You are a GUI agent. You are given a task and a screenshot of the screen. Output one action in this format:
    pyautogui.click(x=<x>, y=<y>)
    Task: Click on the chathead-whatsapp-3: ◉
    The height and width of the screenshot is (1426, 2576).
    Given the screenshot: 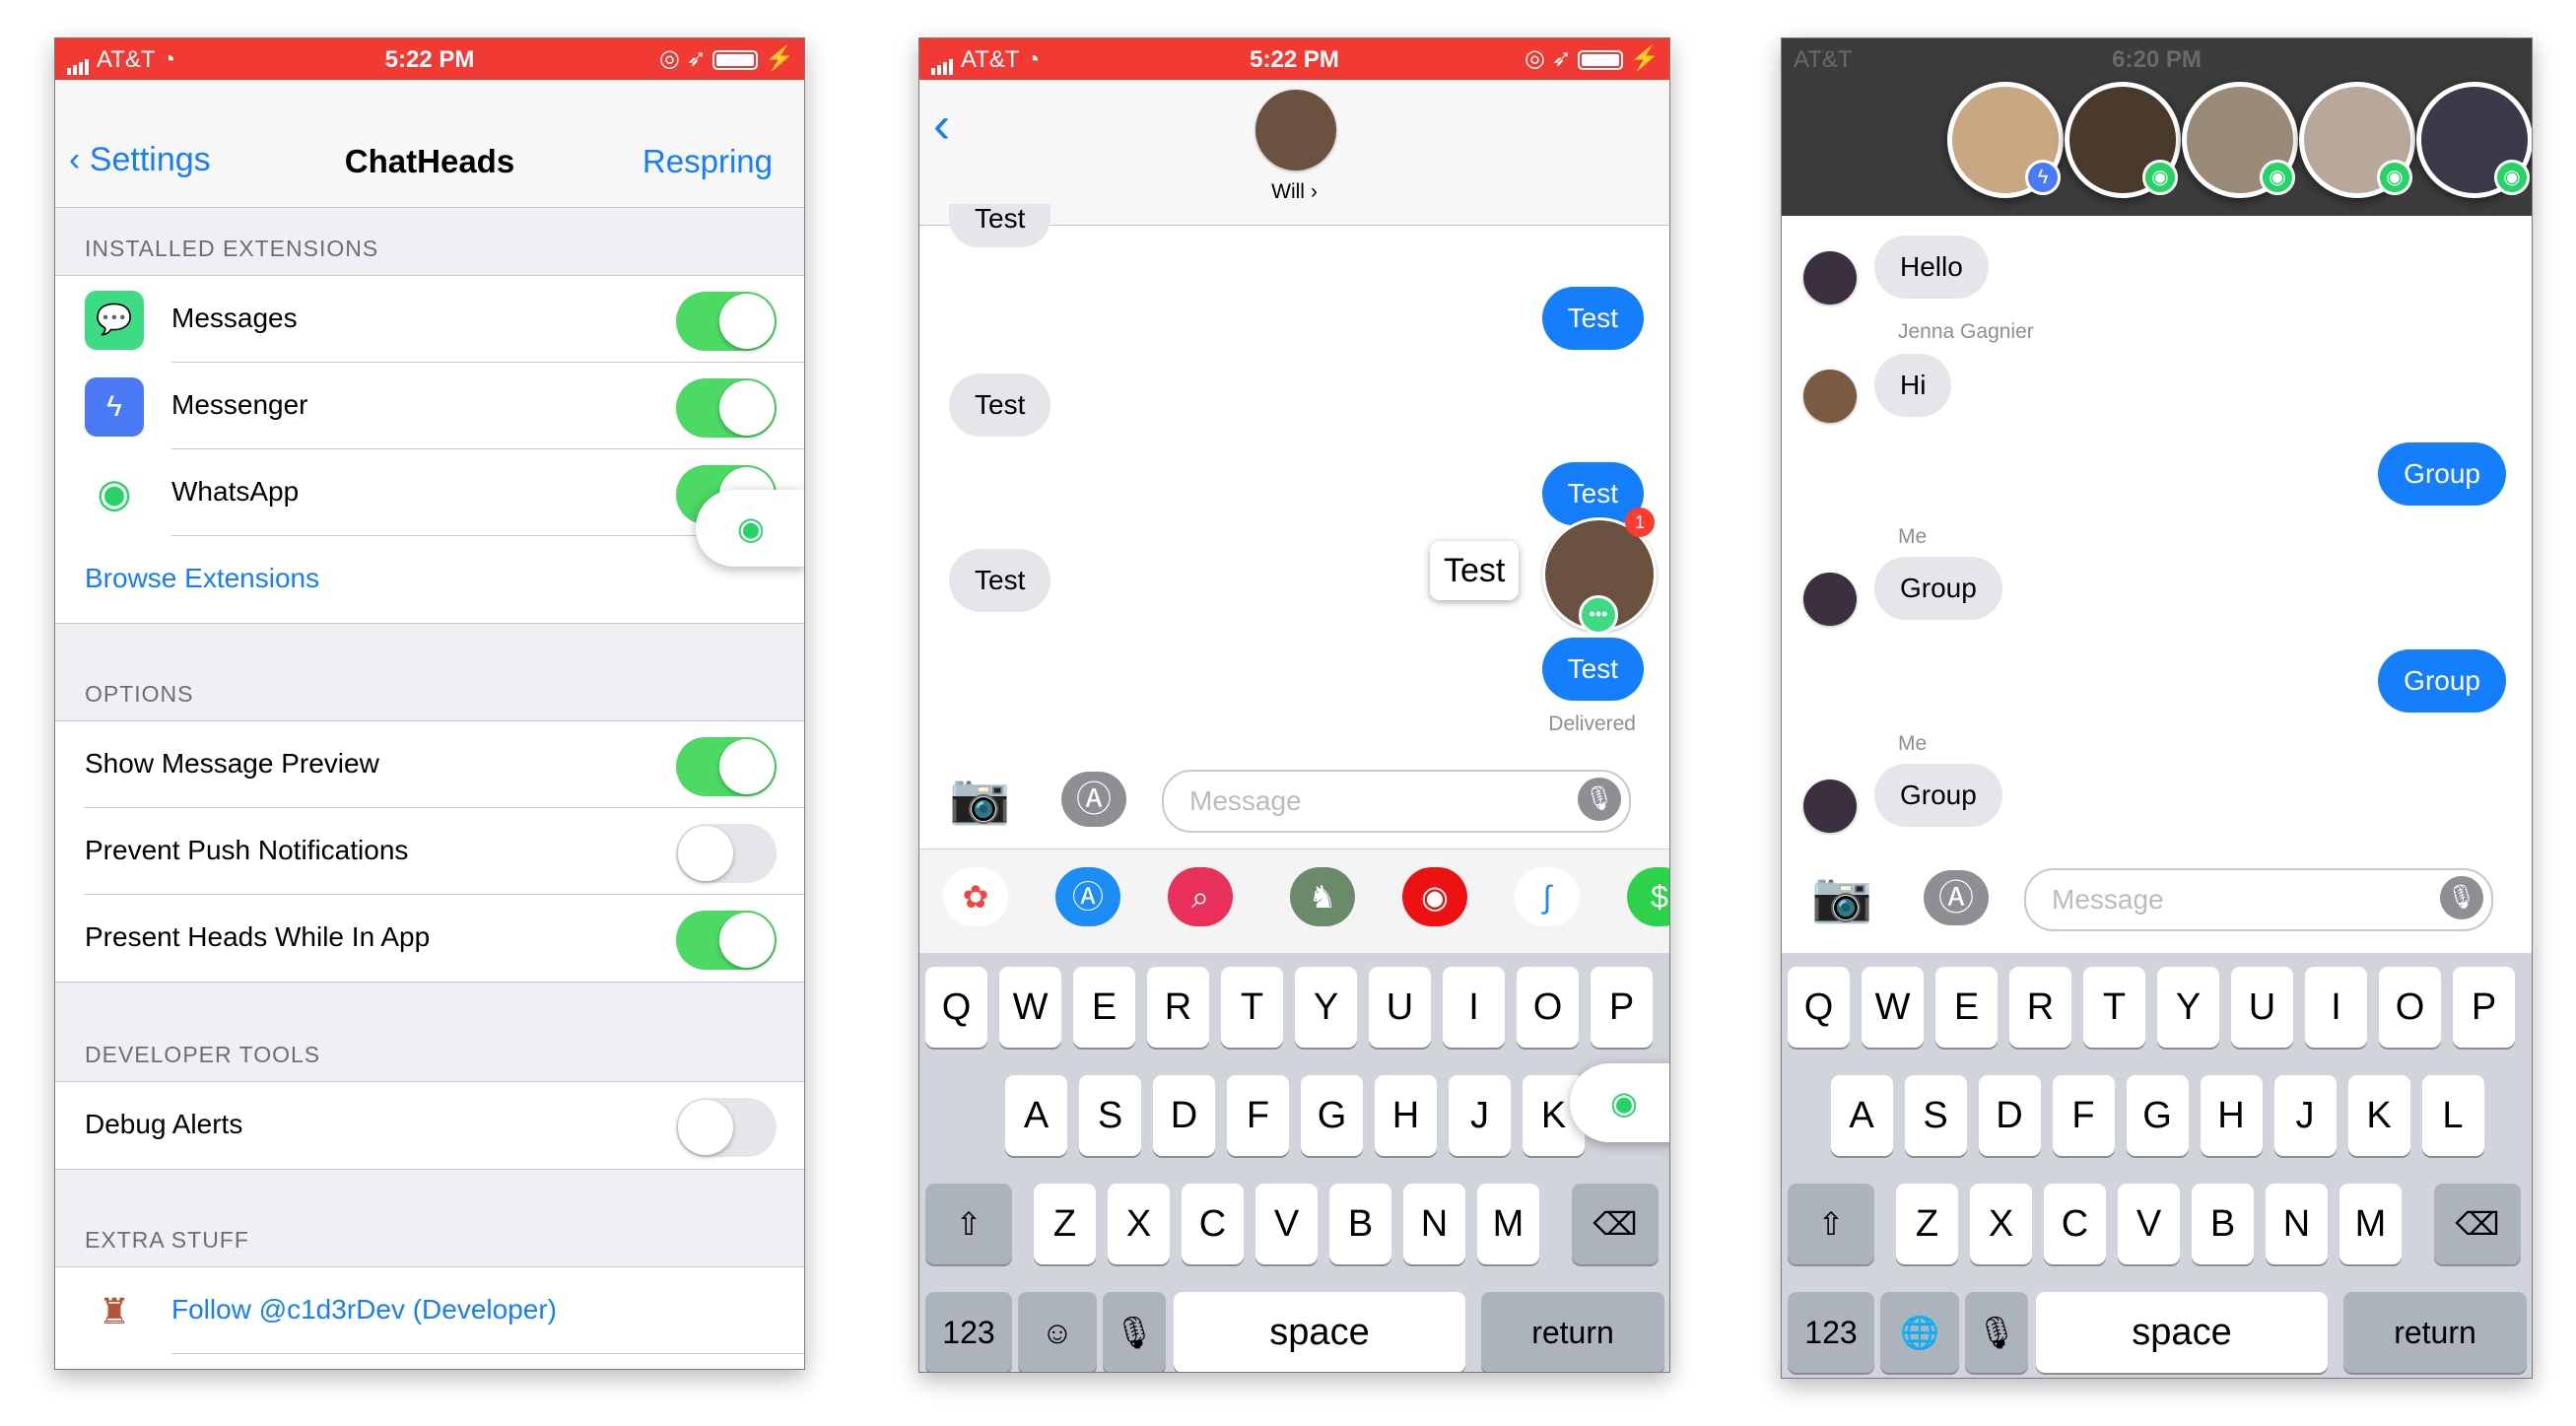 What is the action you would take?
    pyautogui.click(x=2357, y=140)
    